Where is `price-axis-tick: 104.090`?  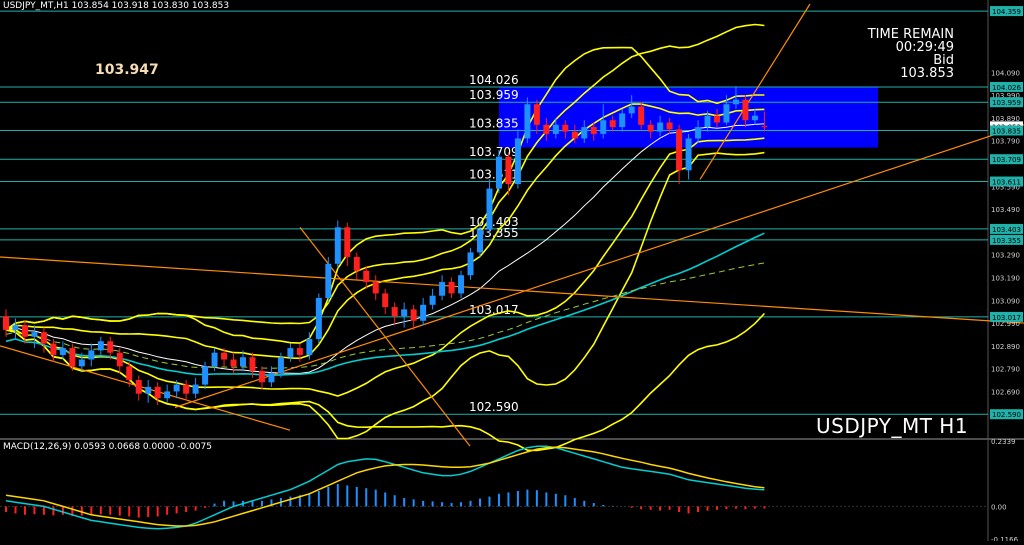
price-axis-tick: 104.090 is located at coordinates (1005, 73).